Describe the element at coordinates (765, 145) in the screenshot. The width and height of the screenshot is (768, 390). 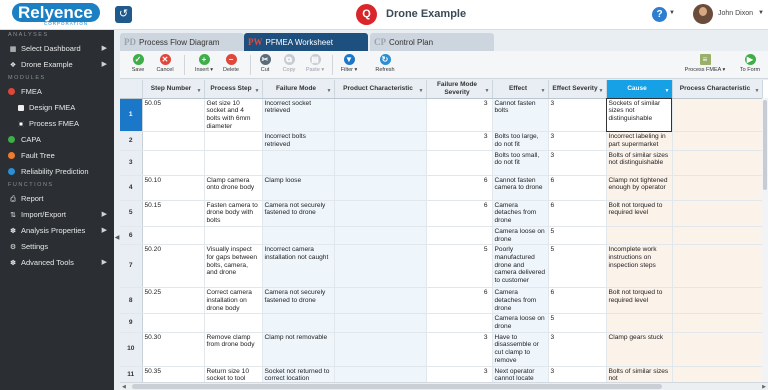
I see `vertical-scroll-thumb` at that location.